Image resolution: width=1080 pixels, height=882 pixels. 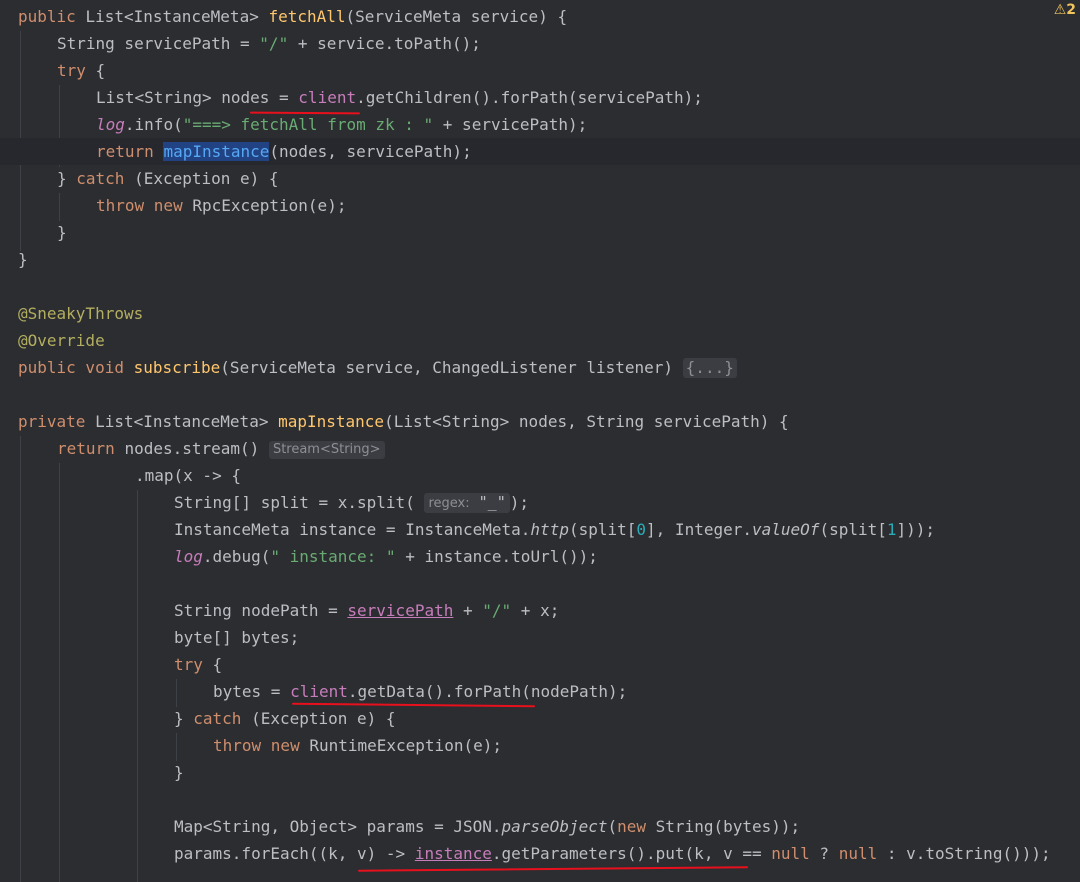 What do you see at coordinates (236, 556) in the screenshot?
I see `code-text: .debug(` at bounding box center [236, 556].